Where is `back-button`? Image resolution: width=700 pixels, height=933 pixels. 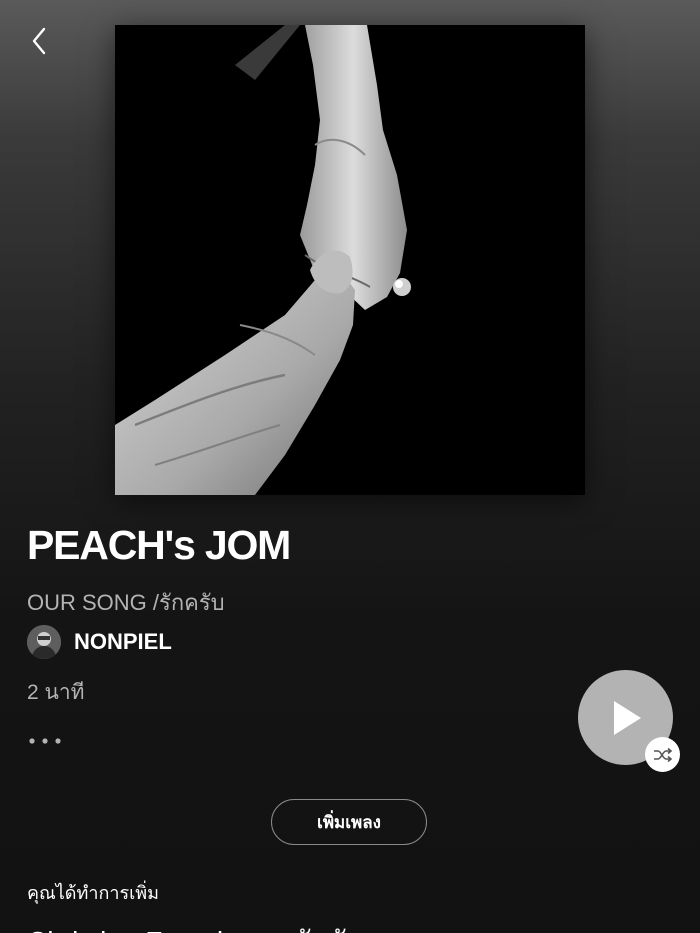
back-button is located at coordinates (39, 41).